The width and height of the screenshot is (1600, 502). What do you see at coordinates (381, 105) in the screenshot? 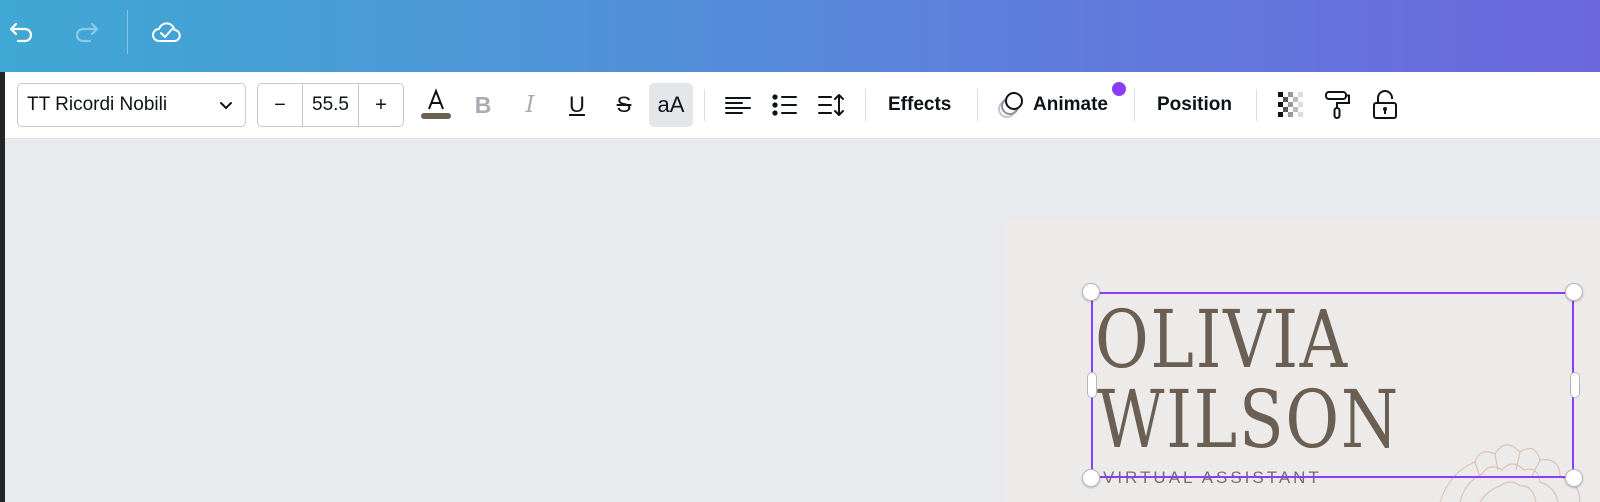
I see `increase-font-size-button: +` at bounding box center [381, 105].